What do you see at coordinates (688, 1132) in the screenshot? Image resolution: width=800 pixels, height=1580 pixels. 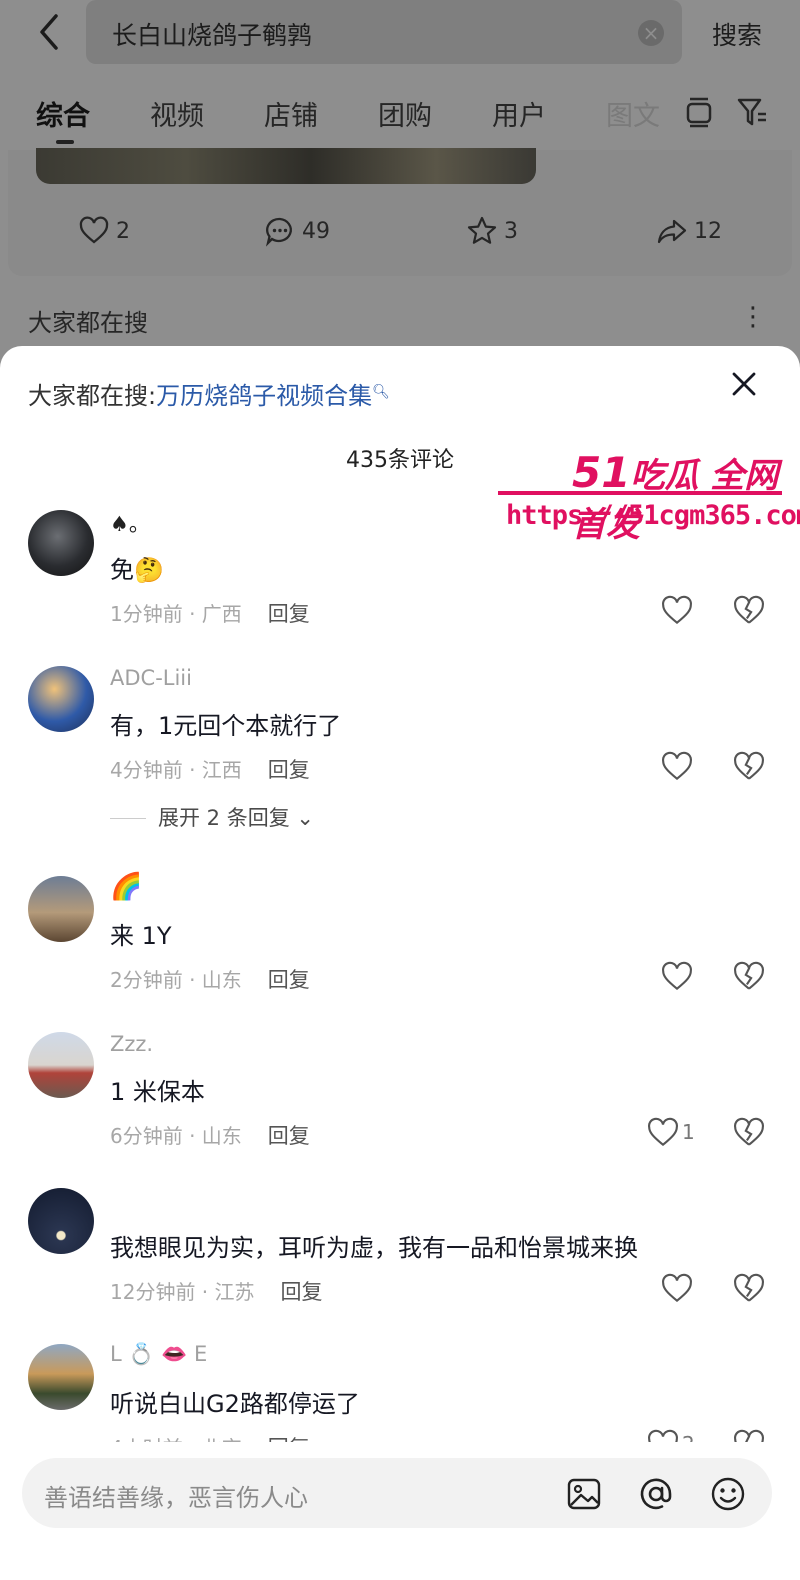 I see `comment-like-count: 1` at bounding box center [688, 1132].